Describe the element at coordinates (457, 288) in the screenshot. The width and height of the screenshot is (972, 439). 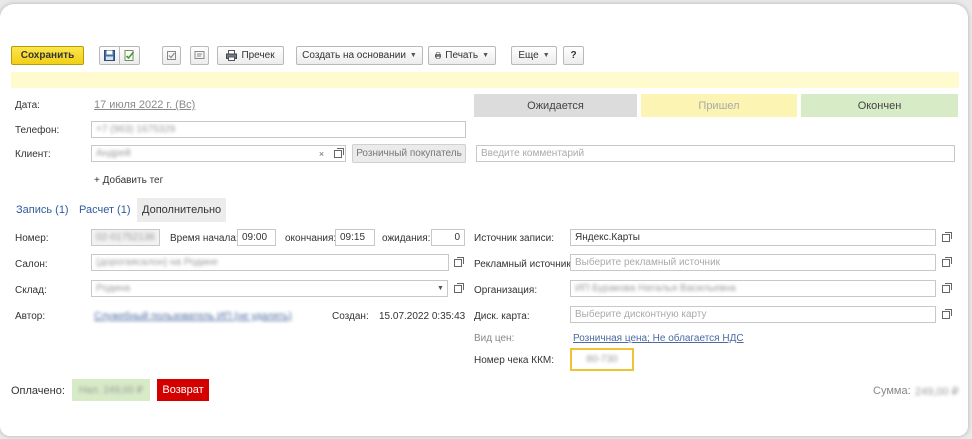
I see `warehouse-open-icon` at that location.